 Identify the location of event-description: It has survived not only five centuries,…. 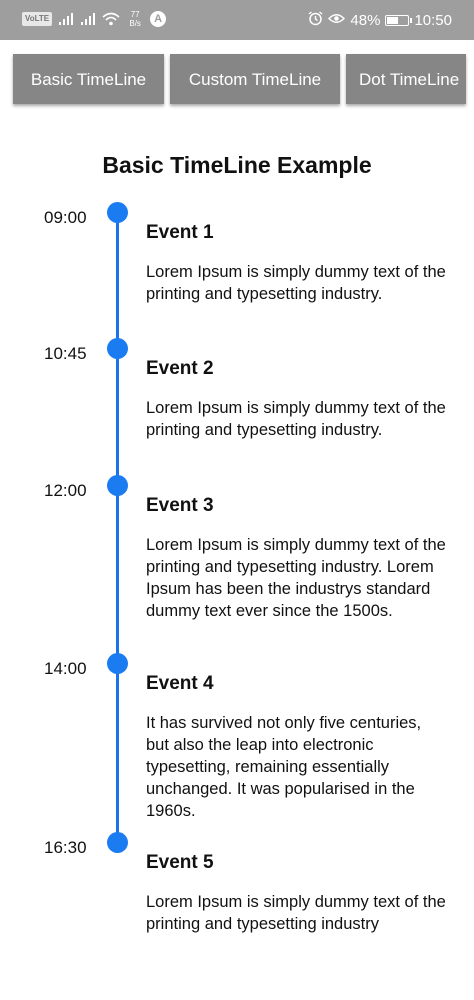
(284, 767).